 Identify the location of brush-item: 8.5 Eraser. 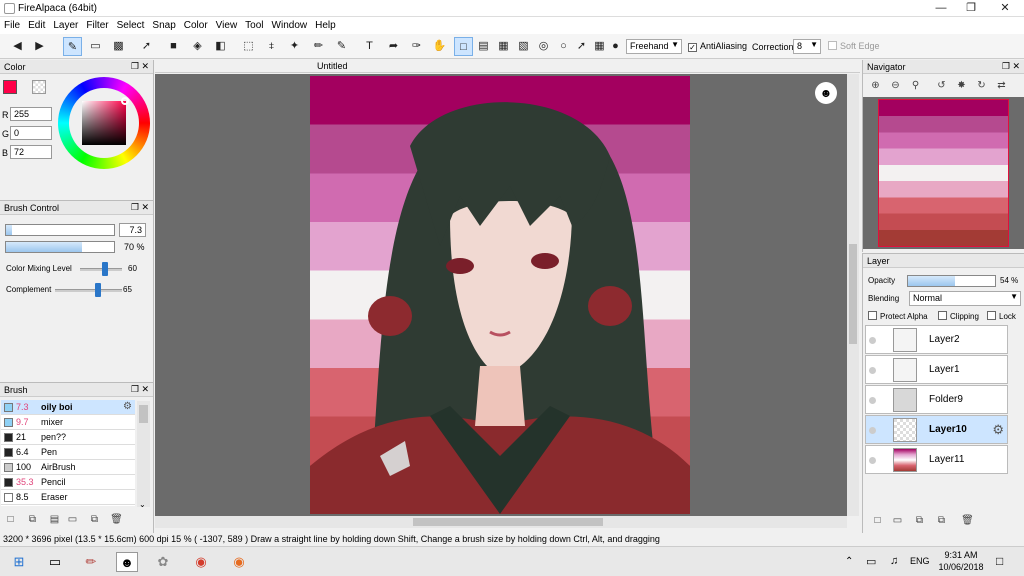
(68, 497).